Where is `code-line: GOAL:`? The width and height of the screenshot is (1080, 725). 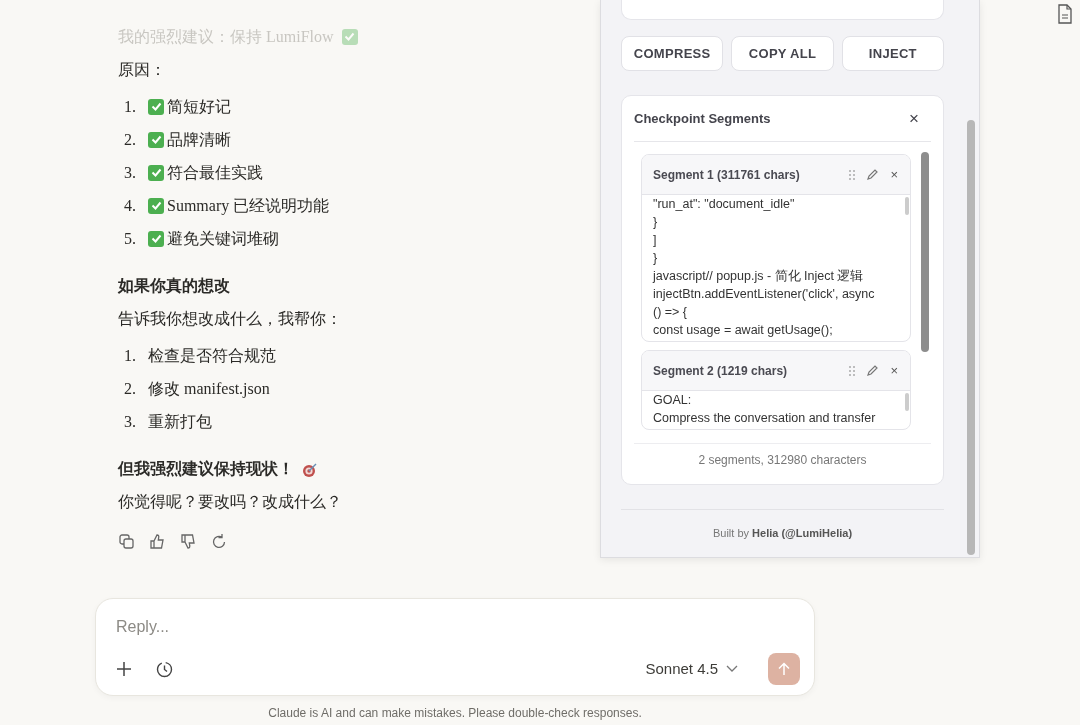
code-line: GOAL: is located at coordinates (673, 400).